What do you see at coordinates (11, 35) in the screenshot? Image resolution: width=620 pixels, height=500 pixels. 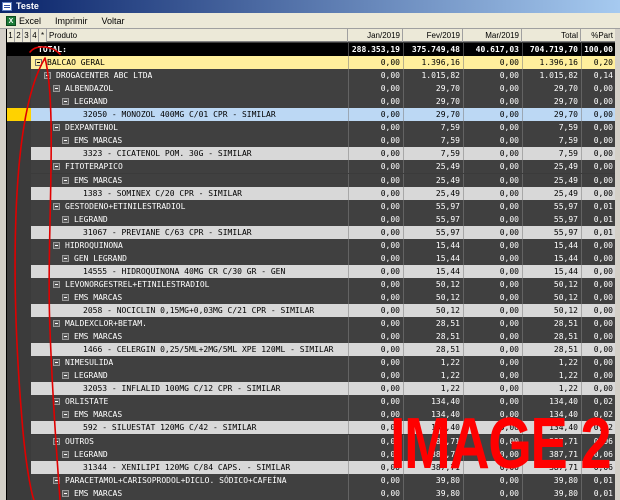 I see `level-button-1: 1` at bounding box center [11, 35].